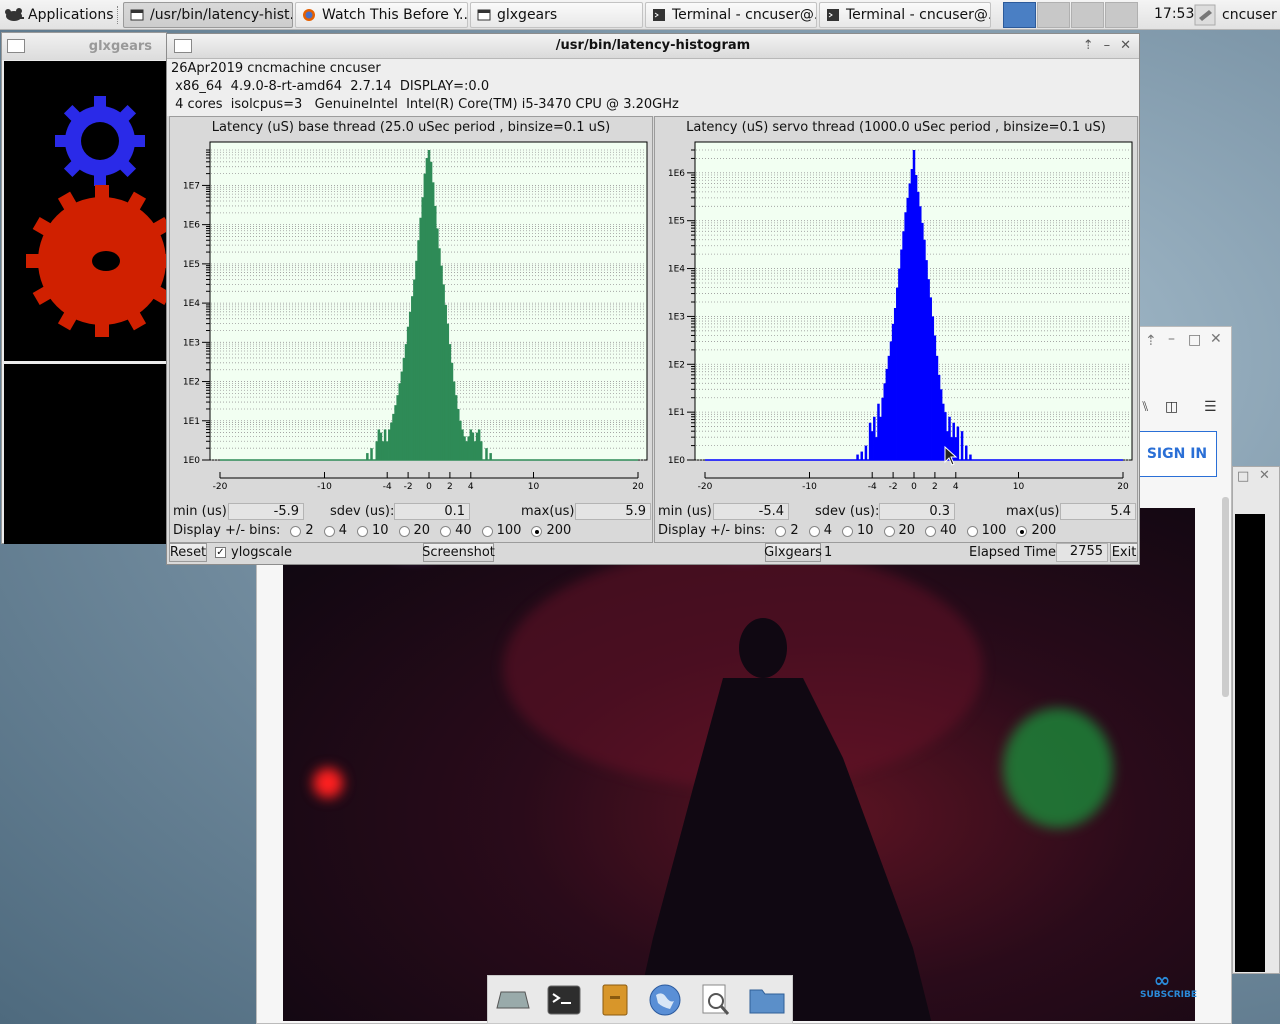 The image size is (1280, 1024). I want to click on user-menu: cncuser, so click(1235, 15).